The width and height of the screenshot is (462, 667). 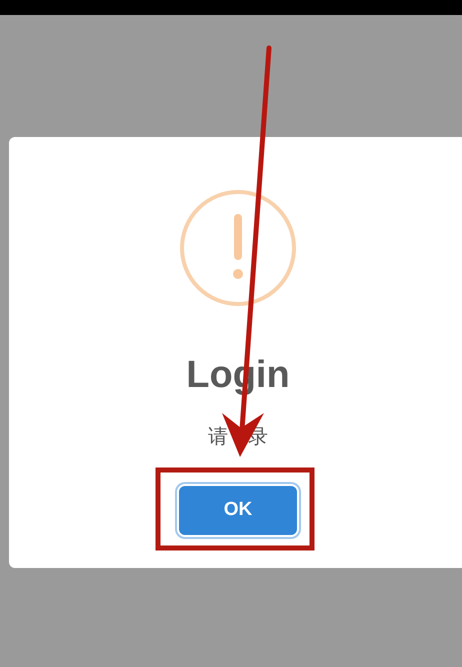 I want to click on warning-icon, so click(x=238, y=248).